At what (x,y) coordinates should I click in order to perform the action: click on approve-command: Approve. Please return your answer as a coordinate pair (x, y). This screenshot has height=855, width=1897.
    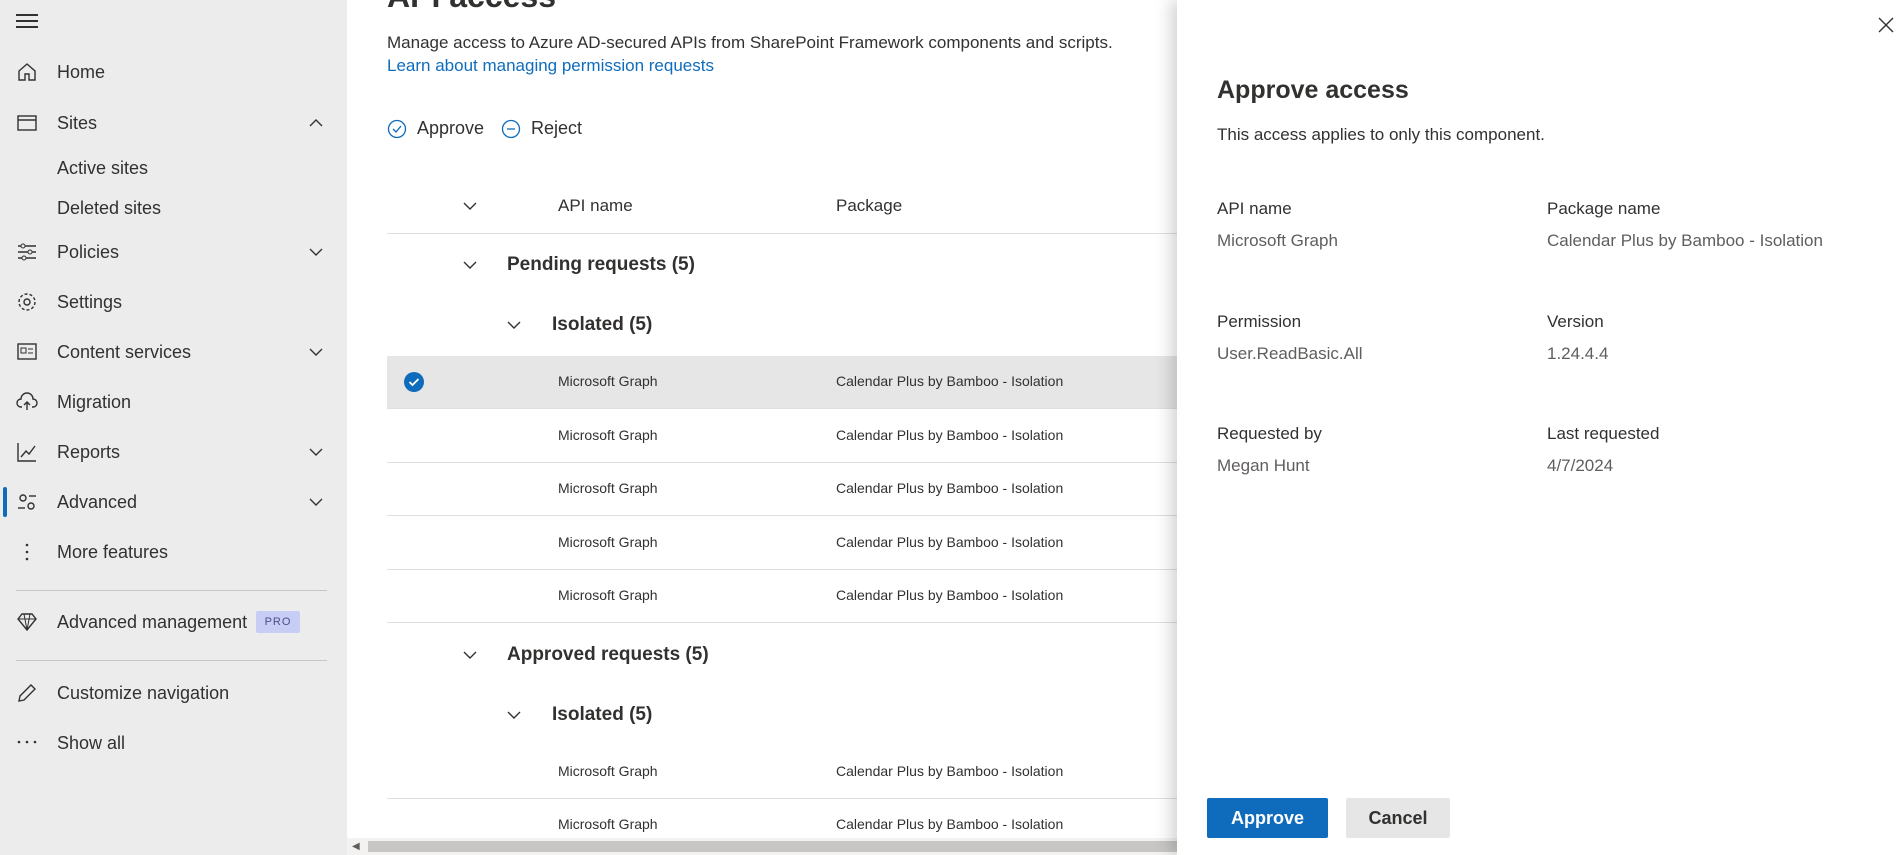
    Looking at the image, I should click on (435, 128).